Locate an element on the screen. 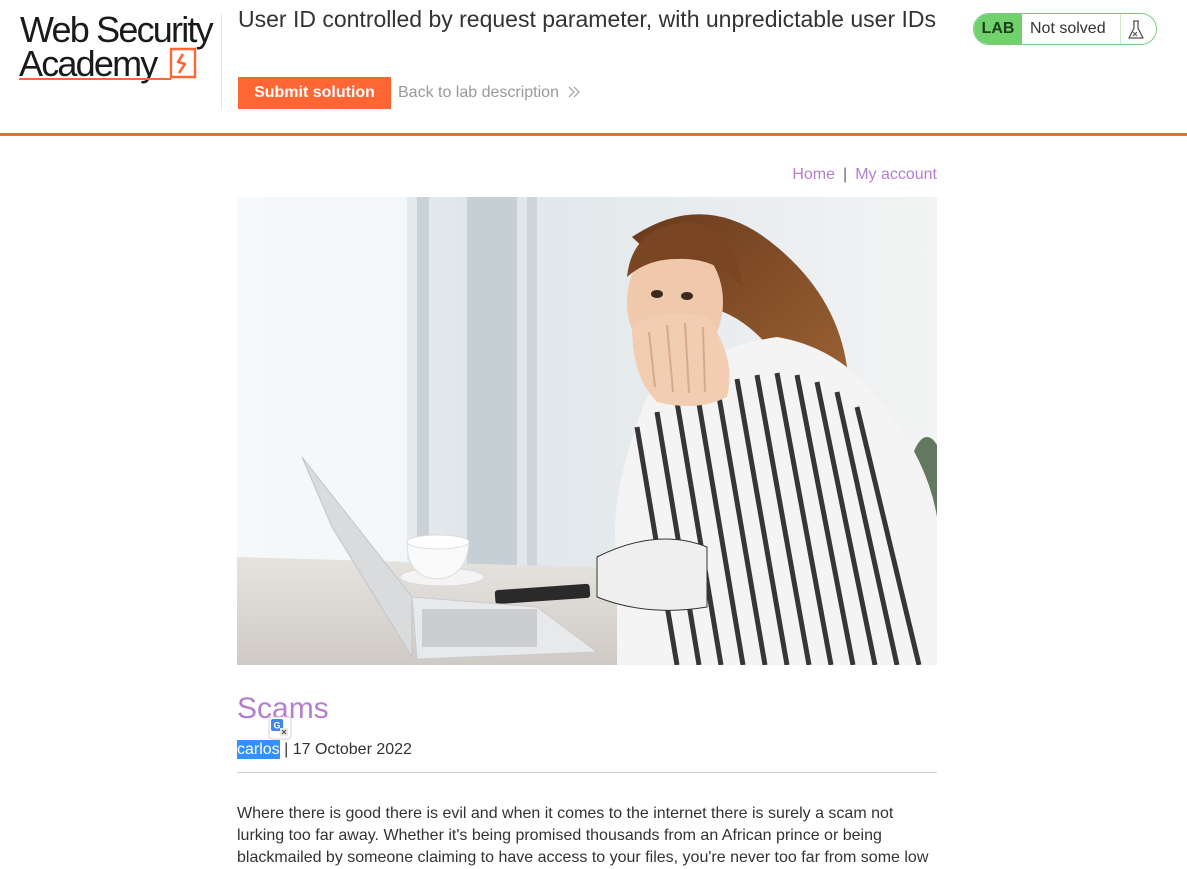 The height and width of the screenshot is (869, 1187). byline-divider is located at coordinates (587, 772).